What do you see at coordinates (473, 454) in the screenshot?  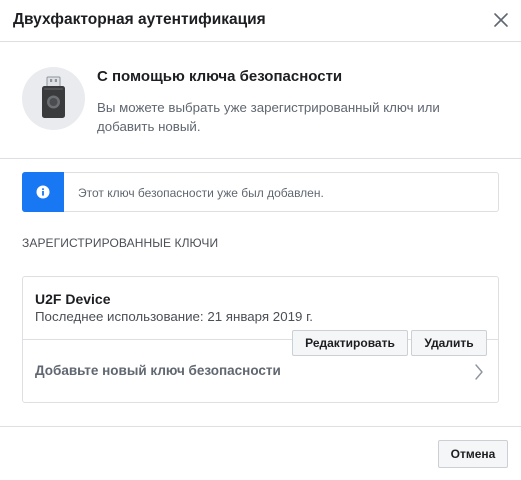 I see `cancel-button: Отмена` at bounding box center [473, 454].